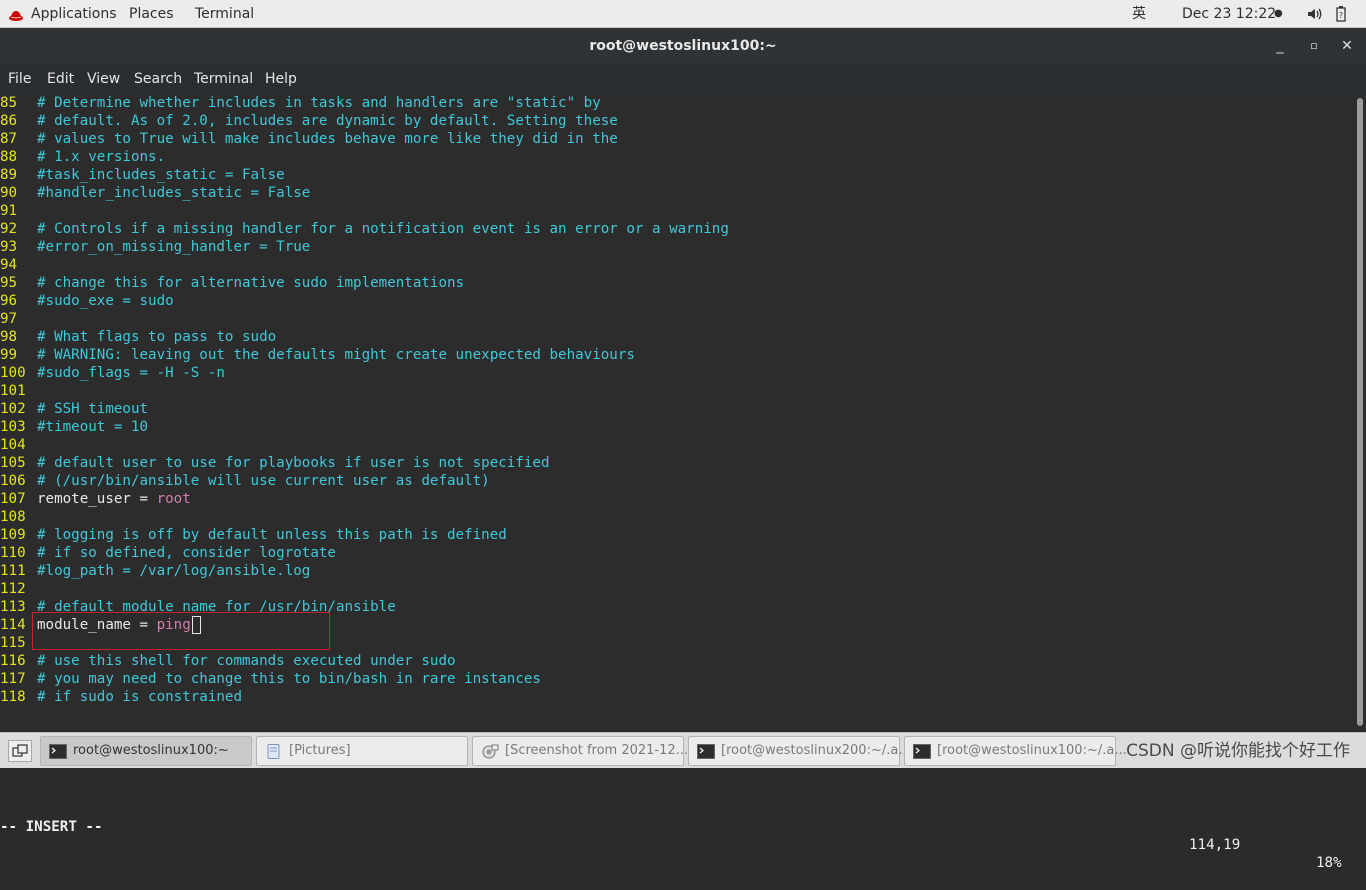  I want to click on editor-line: 100 #sudo_flags = -H -S -n, so click(112, 373).